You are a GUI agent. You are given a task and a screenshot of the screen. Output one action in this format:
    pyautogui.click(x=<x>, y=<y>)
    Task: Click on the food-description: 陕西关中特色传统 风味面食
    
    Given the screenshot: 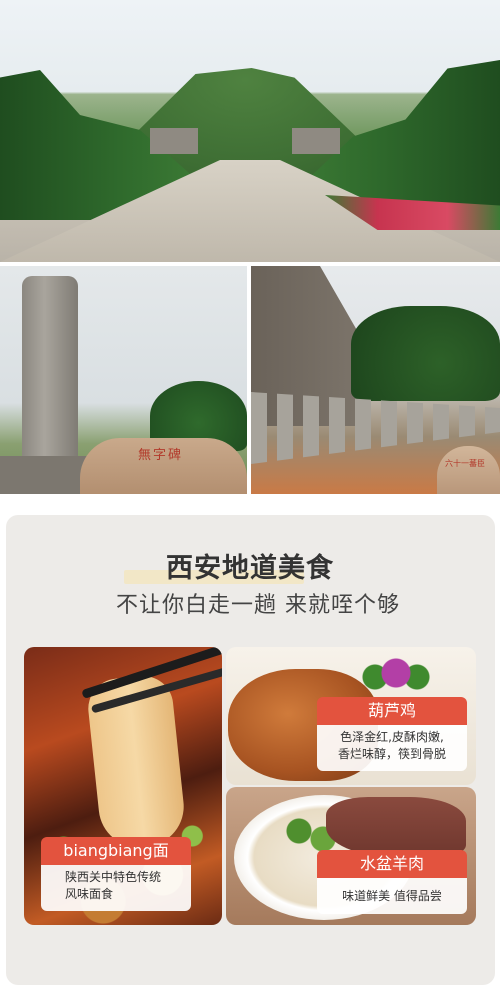 What is the action you would take?
    pyautogui.click(x=116, y=888)
    